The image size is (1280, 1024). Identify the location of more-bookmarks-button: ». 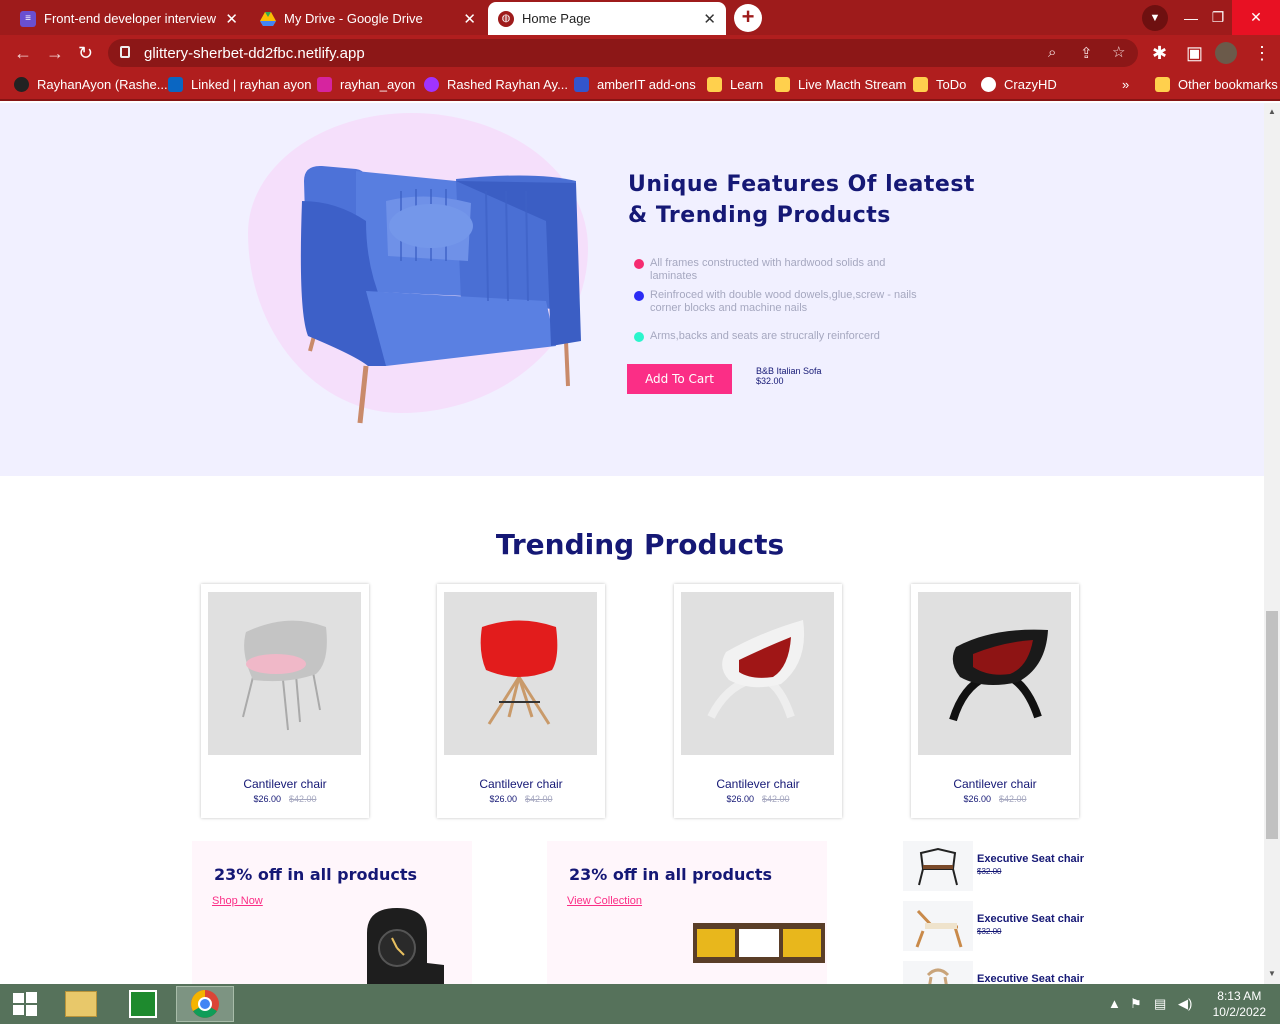
(1125, 84).